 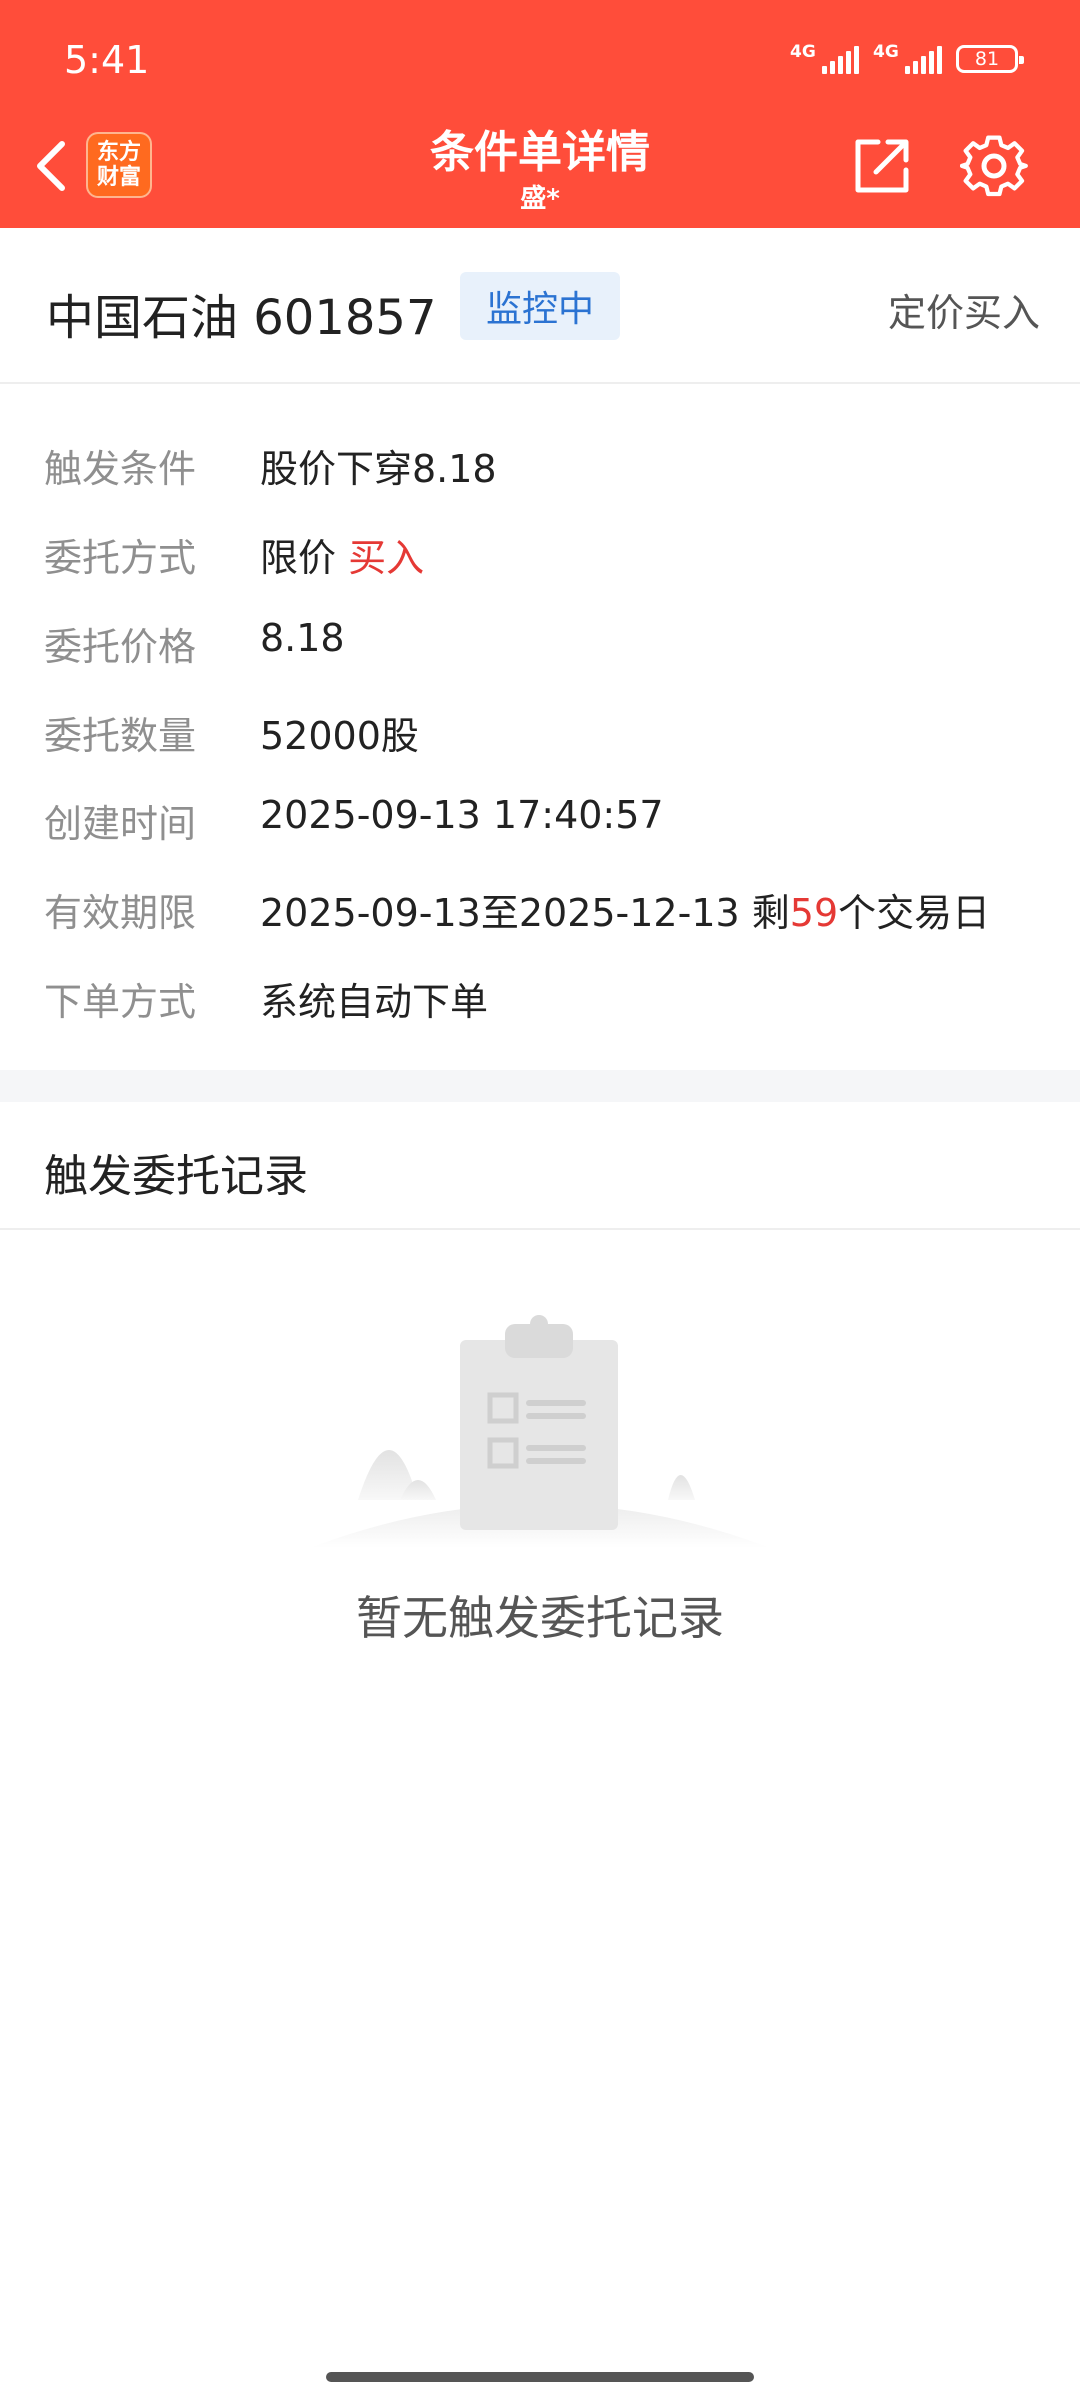 What do you see at coordinates (120, 824) in the screenshot?
I see `detail-label: 创建时间` at bounding box center [120, 824].